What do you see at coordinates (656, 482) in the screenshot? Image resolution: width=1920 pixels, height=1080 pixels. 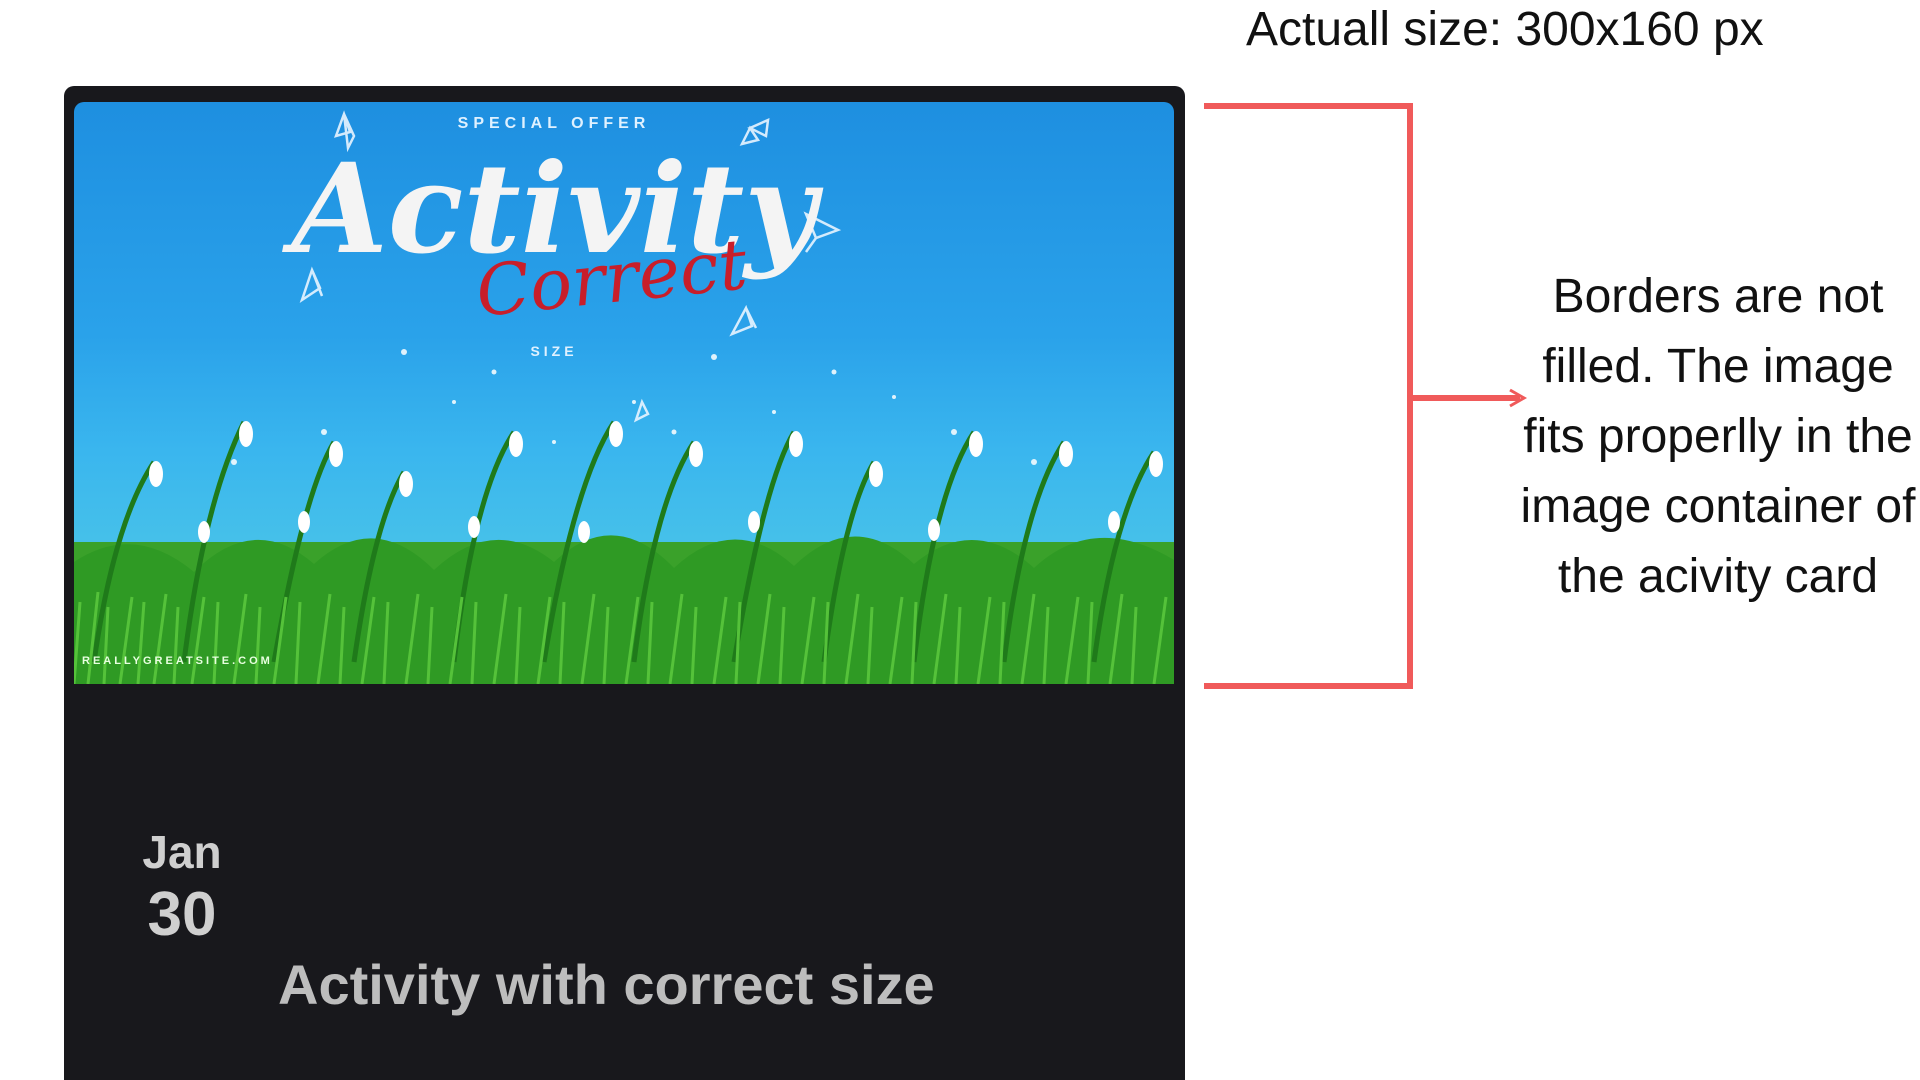 I see `snowdrop-flowers` at bounding box center [656, 482].